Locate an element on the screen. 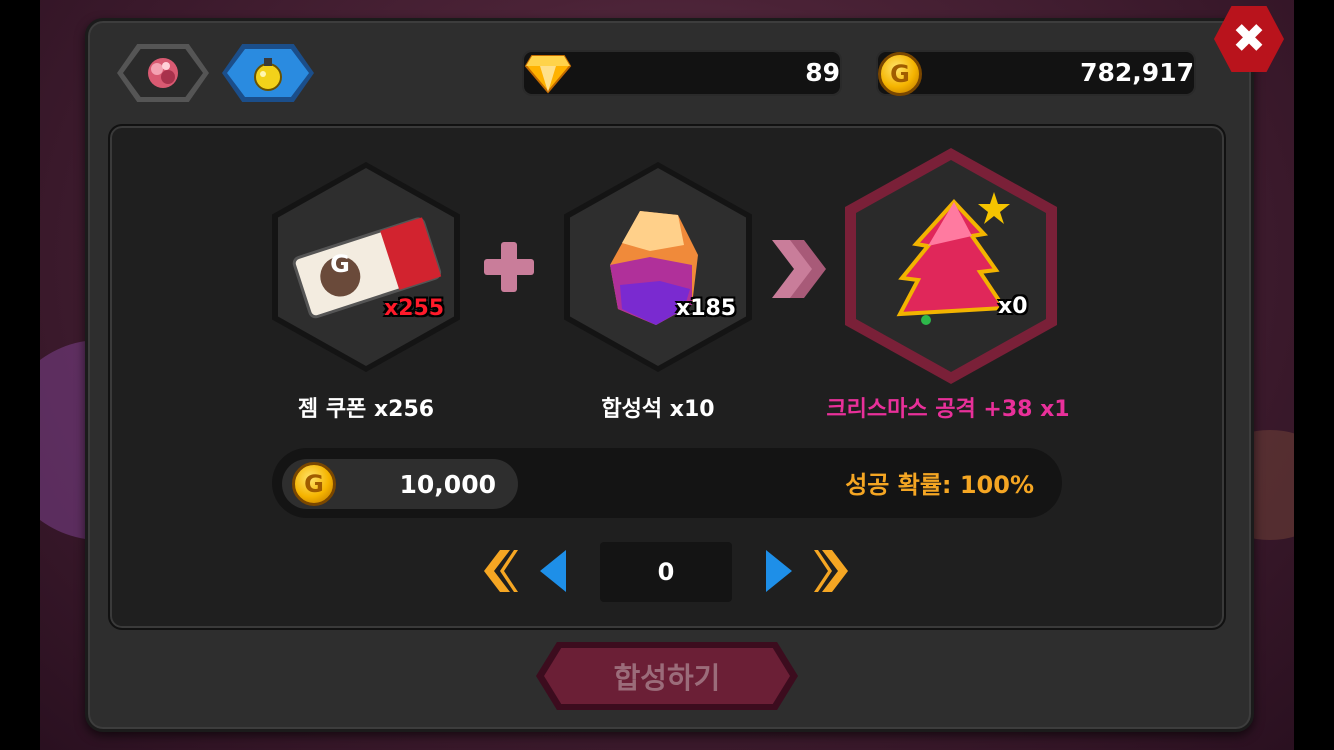 This screenshot has width=1334, height=750. ingredient-2-label: 합성석 x10 is located at coordinates (658, 409).